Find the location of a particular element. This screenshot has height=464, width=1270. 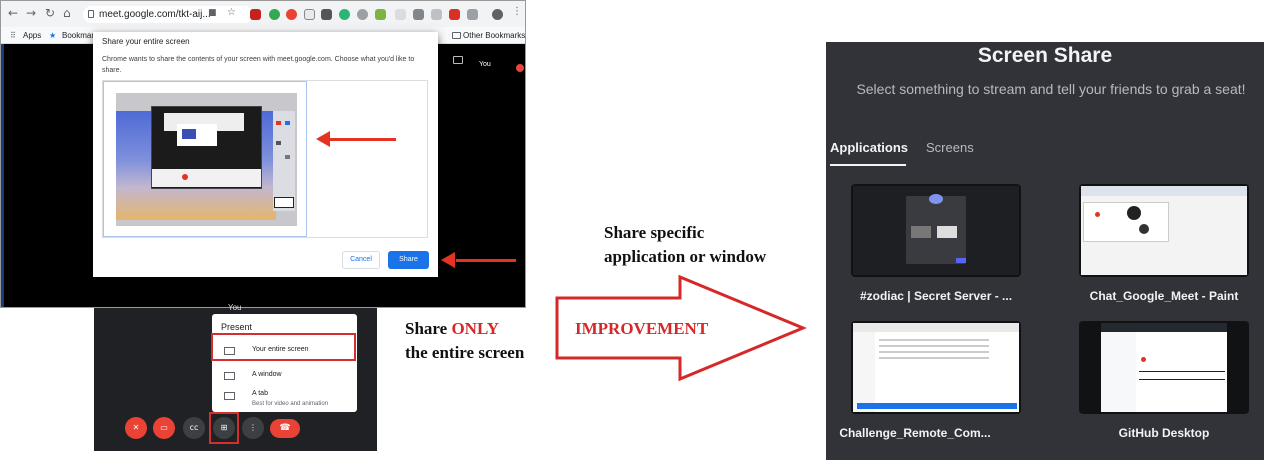

present-option-window: A window is located at coordinates (284, 376).